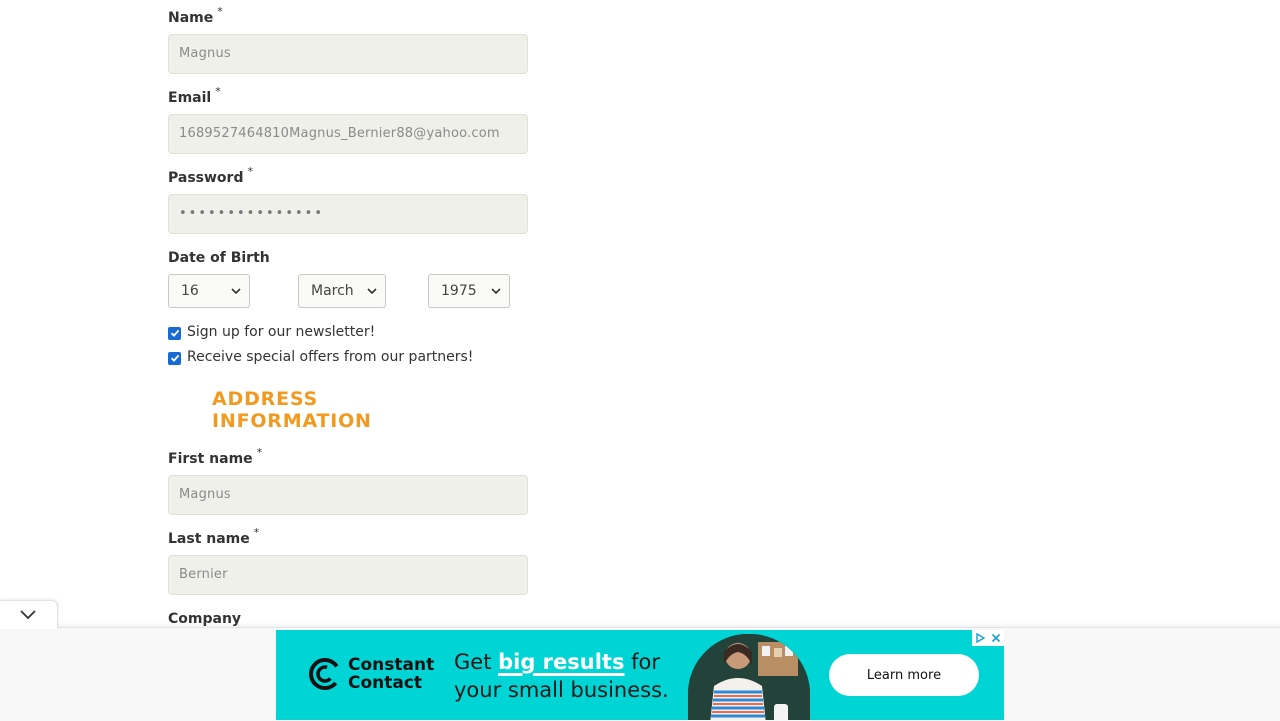 The width and height of the screenshot is (1280, 721). What do you see at coordinates (476, 662) in the screenshot?
I see `ad-headline-pre: Get` at bounding box center [476, 662].